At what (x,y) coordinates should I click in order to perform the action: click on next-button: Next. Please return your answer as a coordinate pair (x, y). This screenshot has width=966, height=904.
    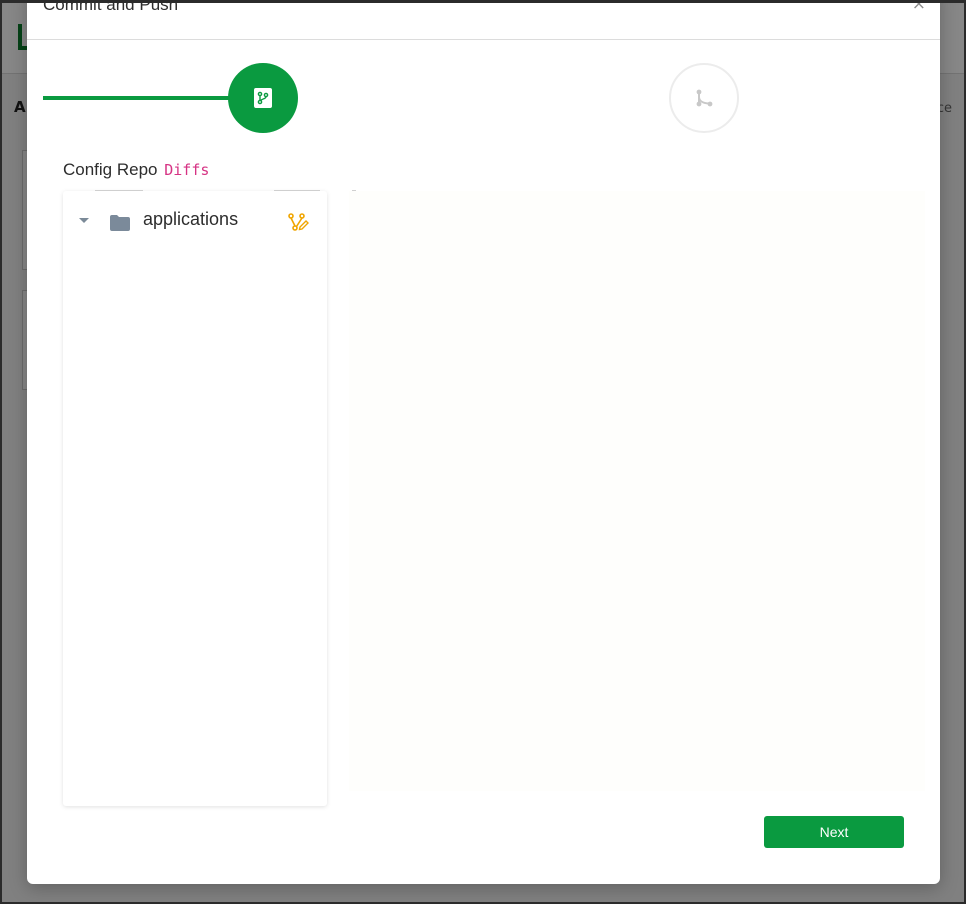
    Looking at the image, I should click on (834, 832).